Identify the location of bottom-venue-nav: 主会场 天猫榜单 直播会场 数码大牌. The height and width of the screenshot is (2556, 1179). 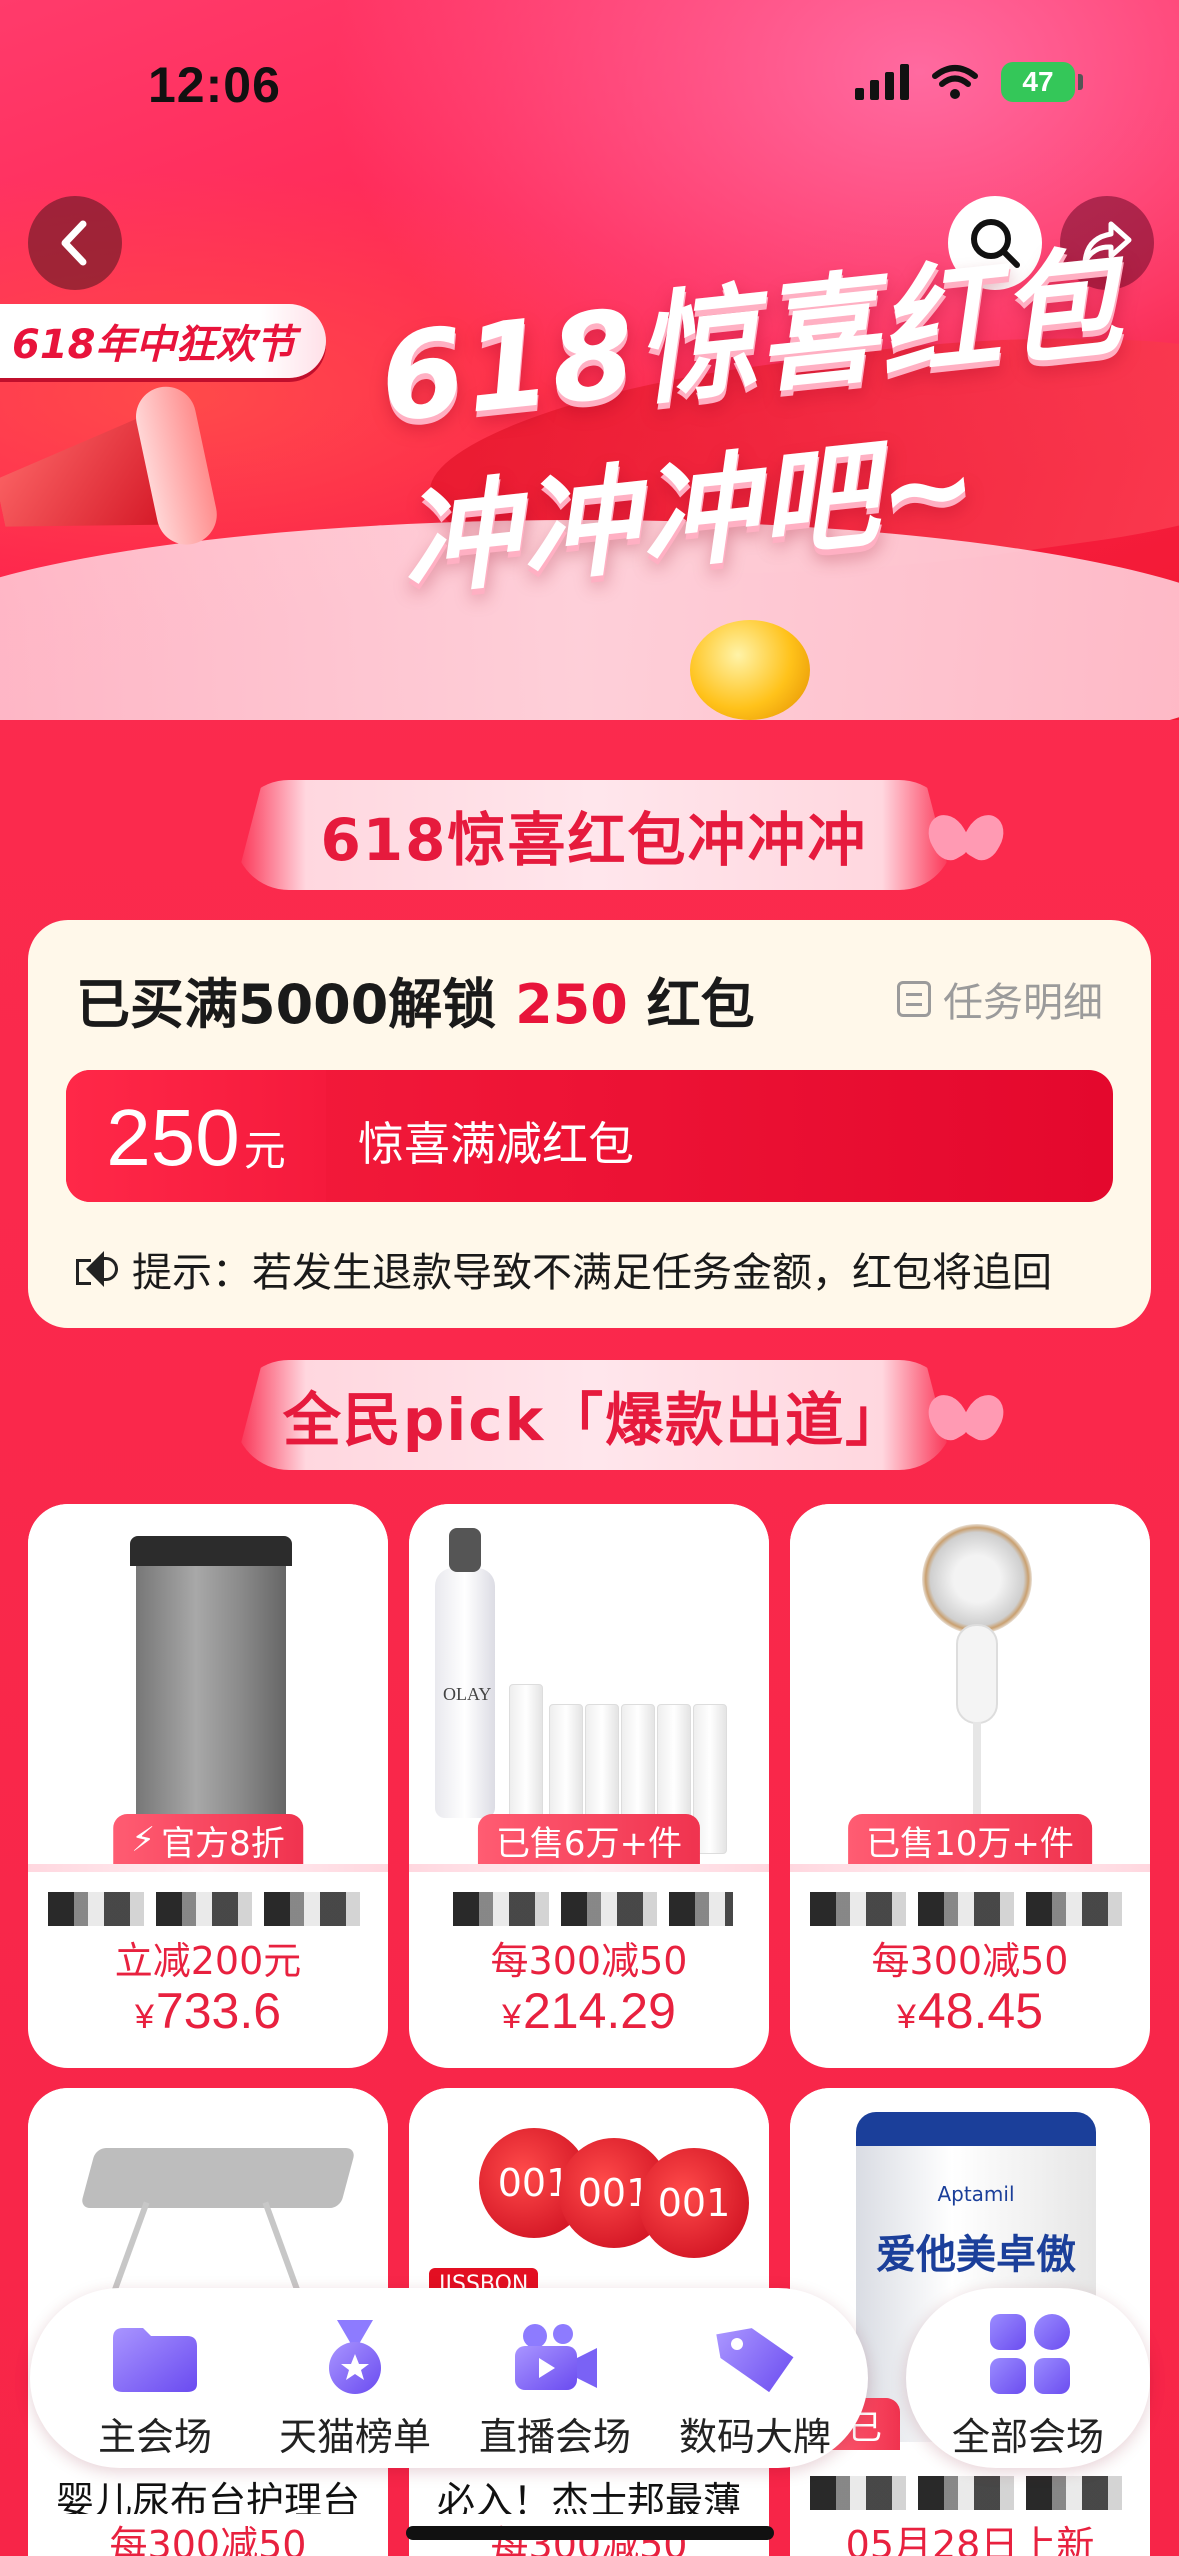
(449, 2378).